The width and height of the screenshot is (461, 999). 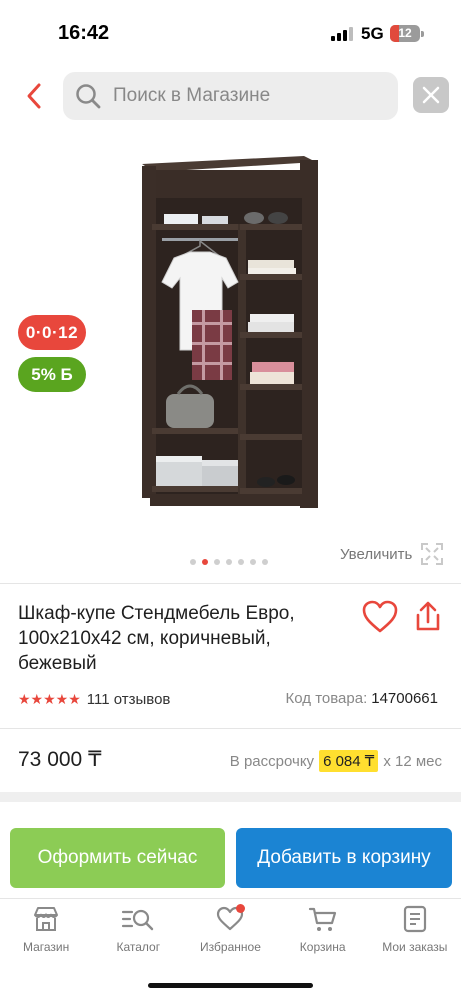 I want to click on tab-label: Избранное, so click(x=230, y=947).